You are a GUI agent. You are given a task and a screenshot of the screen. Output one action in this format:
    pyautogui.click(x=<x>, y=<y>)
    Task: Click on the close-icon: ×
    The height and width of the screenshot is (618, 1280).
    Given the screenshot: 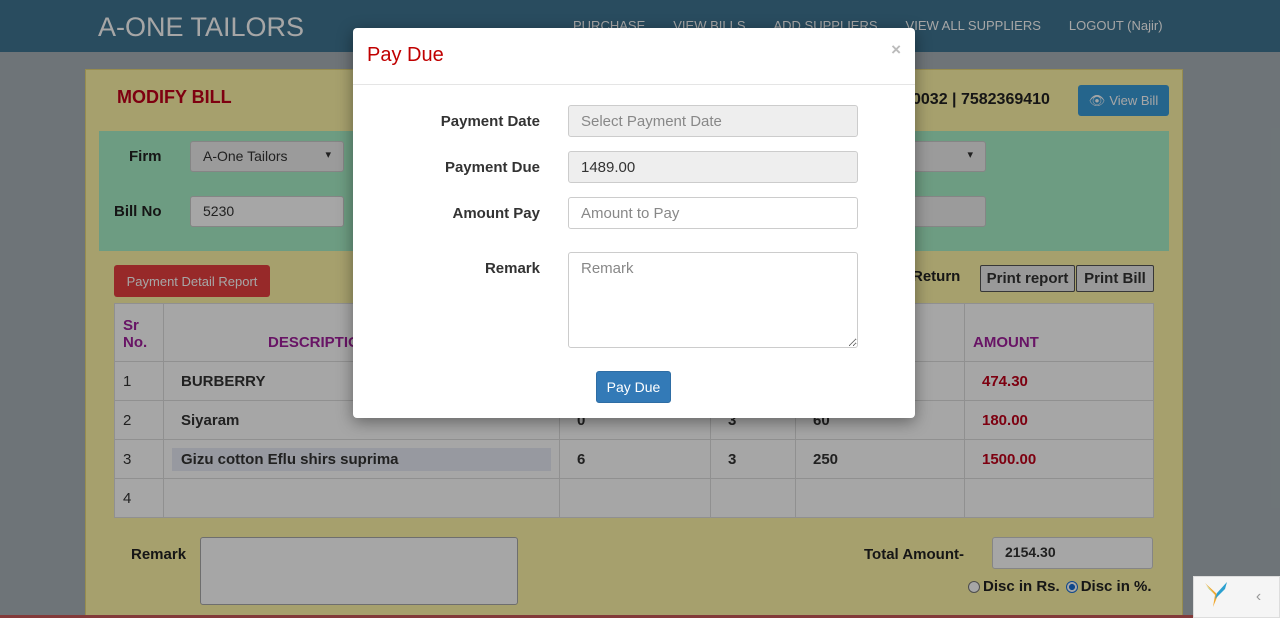 What is the action you would take?
    pyautogui.click(x=896, y=50)
    